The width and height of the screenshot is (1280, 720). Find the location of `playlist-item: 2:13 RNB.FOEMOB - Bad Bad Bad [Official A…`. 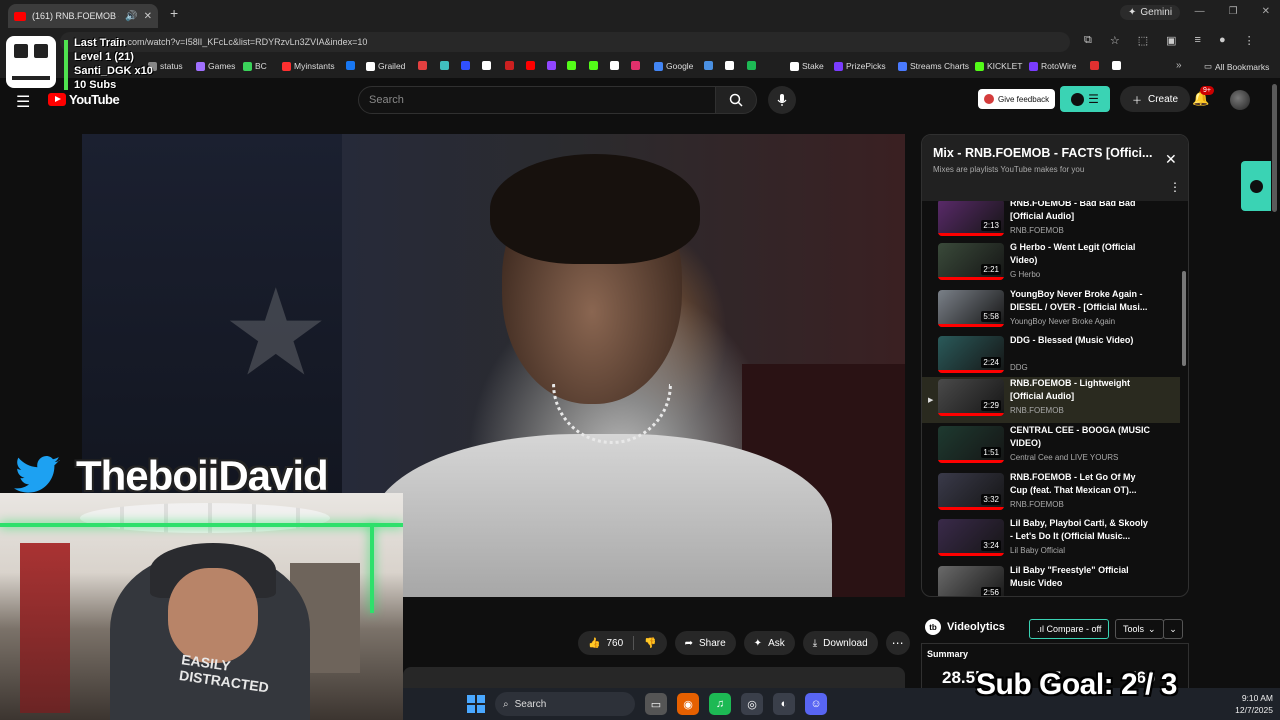

playlist-item: 2:13 RNB.FOEMOB - Bad Bad Bad [Official A… is located at coordinates (1051, 222).